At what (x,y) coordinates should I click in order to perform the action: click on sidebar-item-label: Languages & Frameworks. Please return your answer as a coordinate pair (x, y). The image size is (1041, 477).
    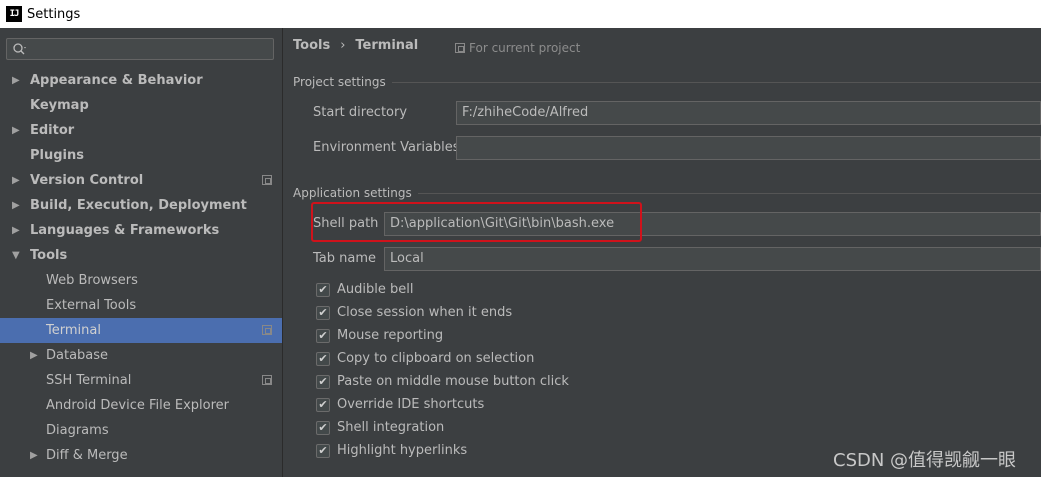
    Looking at the image, I should click on (125, 230).